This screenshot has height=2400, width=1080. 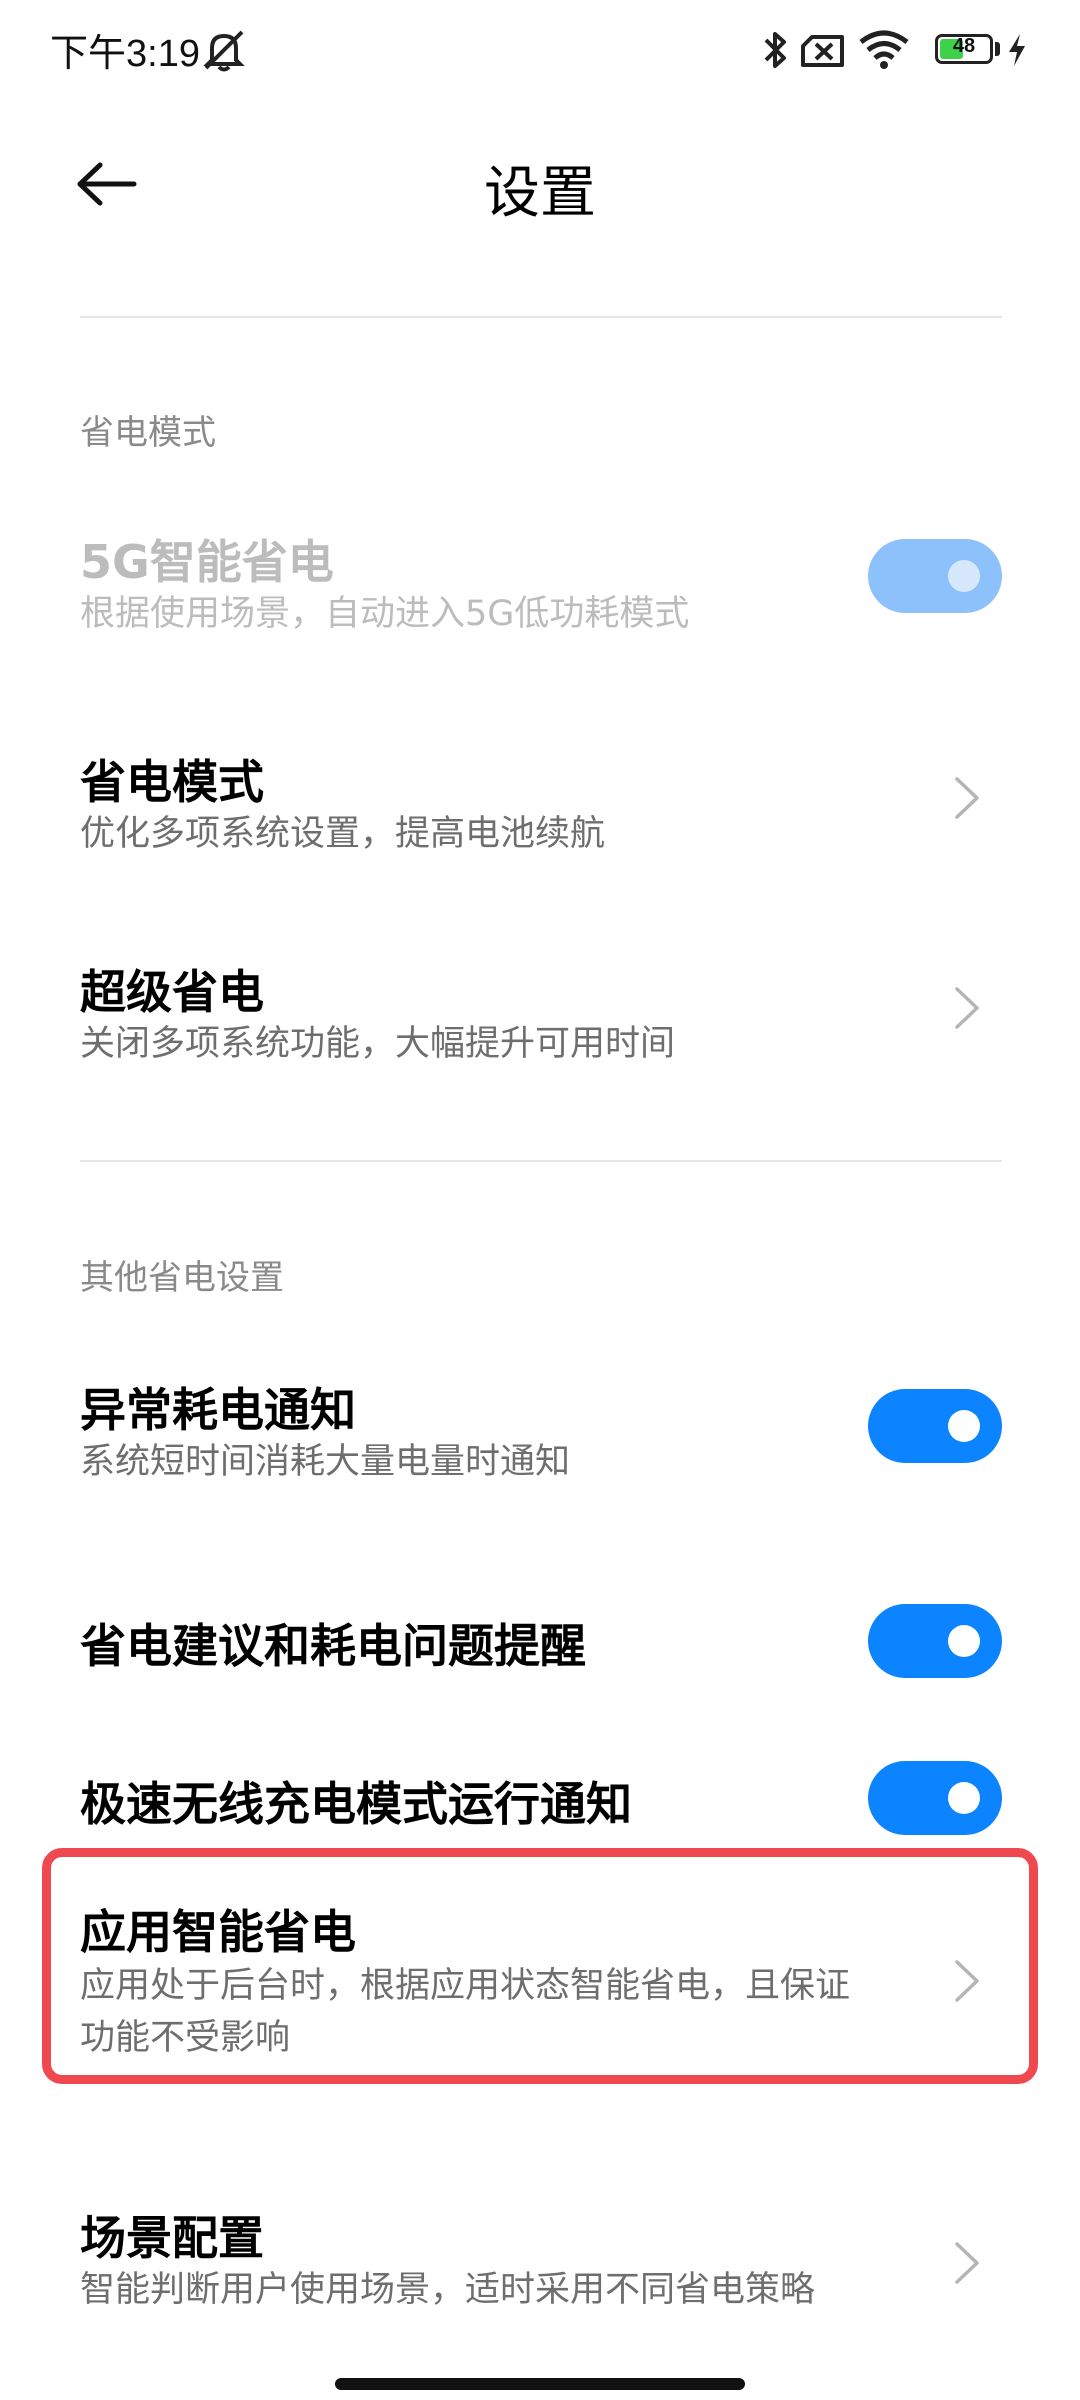 What do you see at coordinates (148, 433) in the screenshot?
I see `section-header-power-saving: 省电模式` at bounding box center [148, 433].